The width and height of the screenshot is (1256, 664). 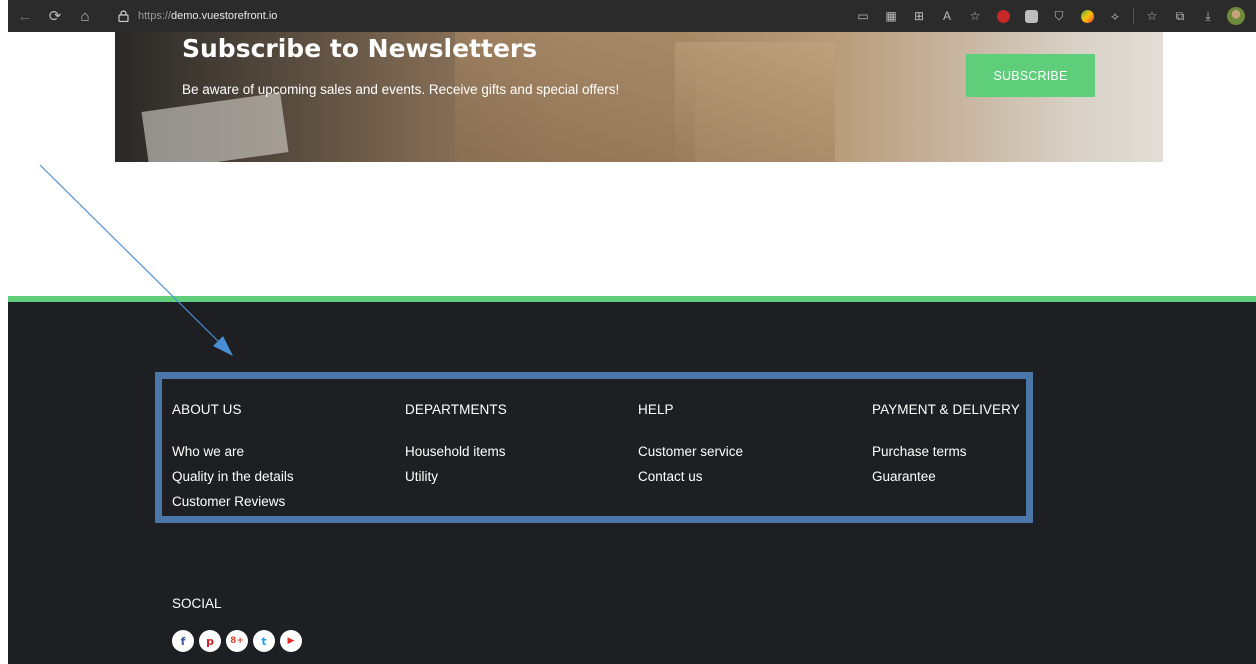 I want to click on apps-icon: ⊞, so click(x=919, y=16).